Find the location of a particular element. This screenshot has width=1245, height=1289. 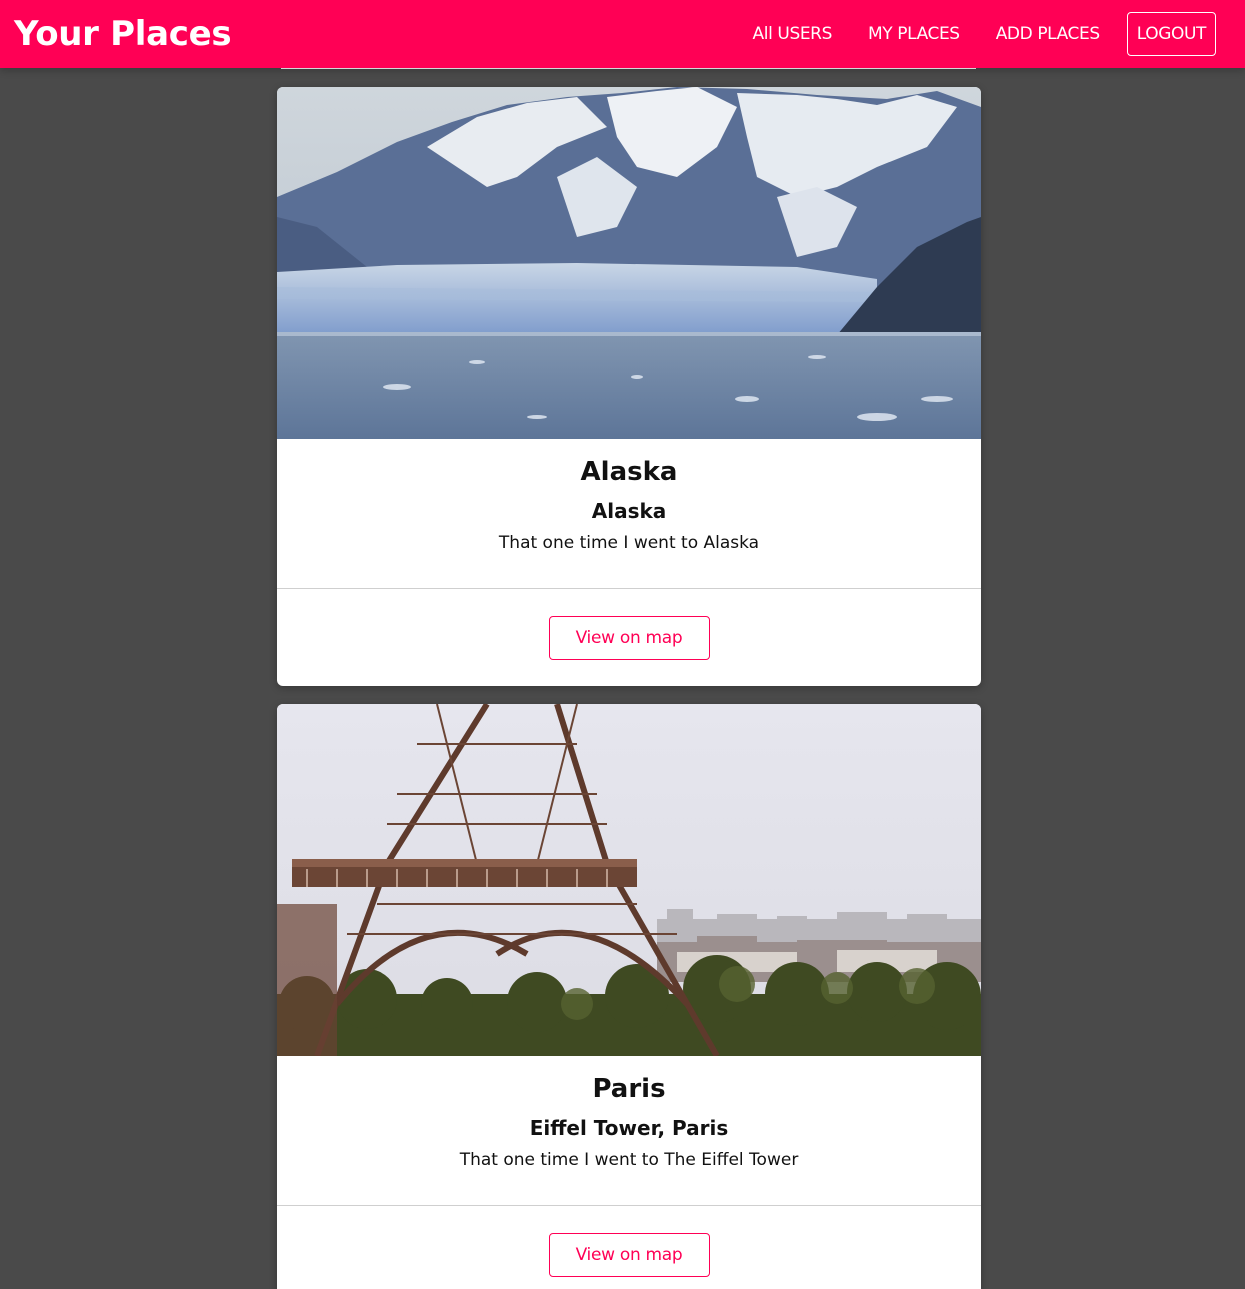

place-description: That one time I went to Alaska is located at coordinates (629, 543).